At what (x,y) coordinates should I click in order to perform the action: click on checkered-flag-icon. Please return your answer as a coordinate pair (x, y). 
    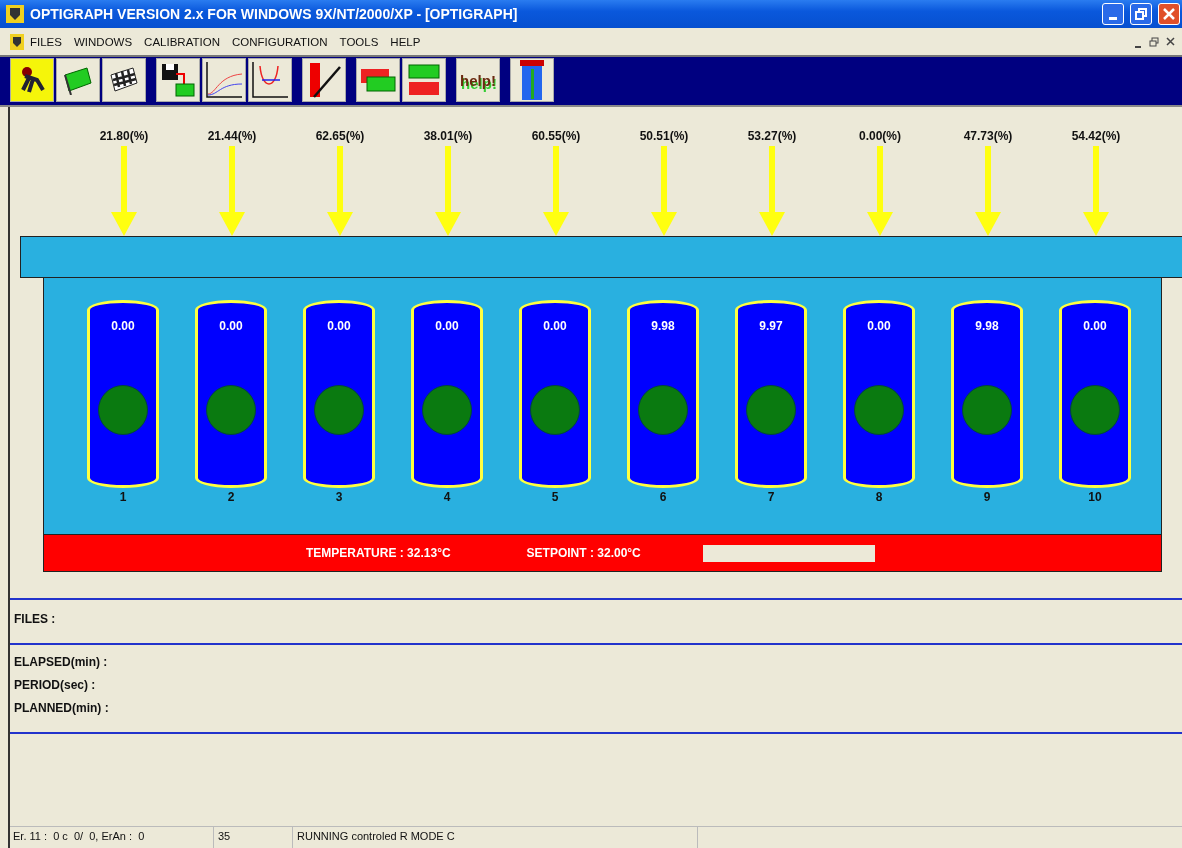
    Looking at the image, I should click on (124, 80).